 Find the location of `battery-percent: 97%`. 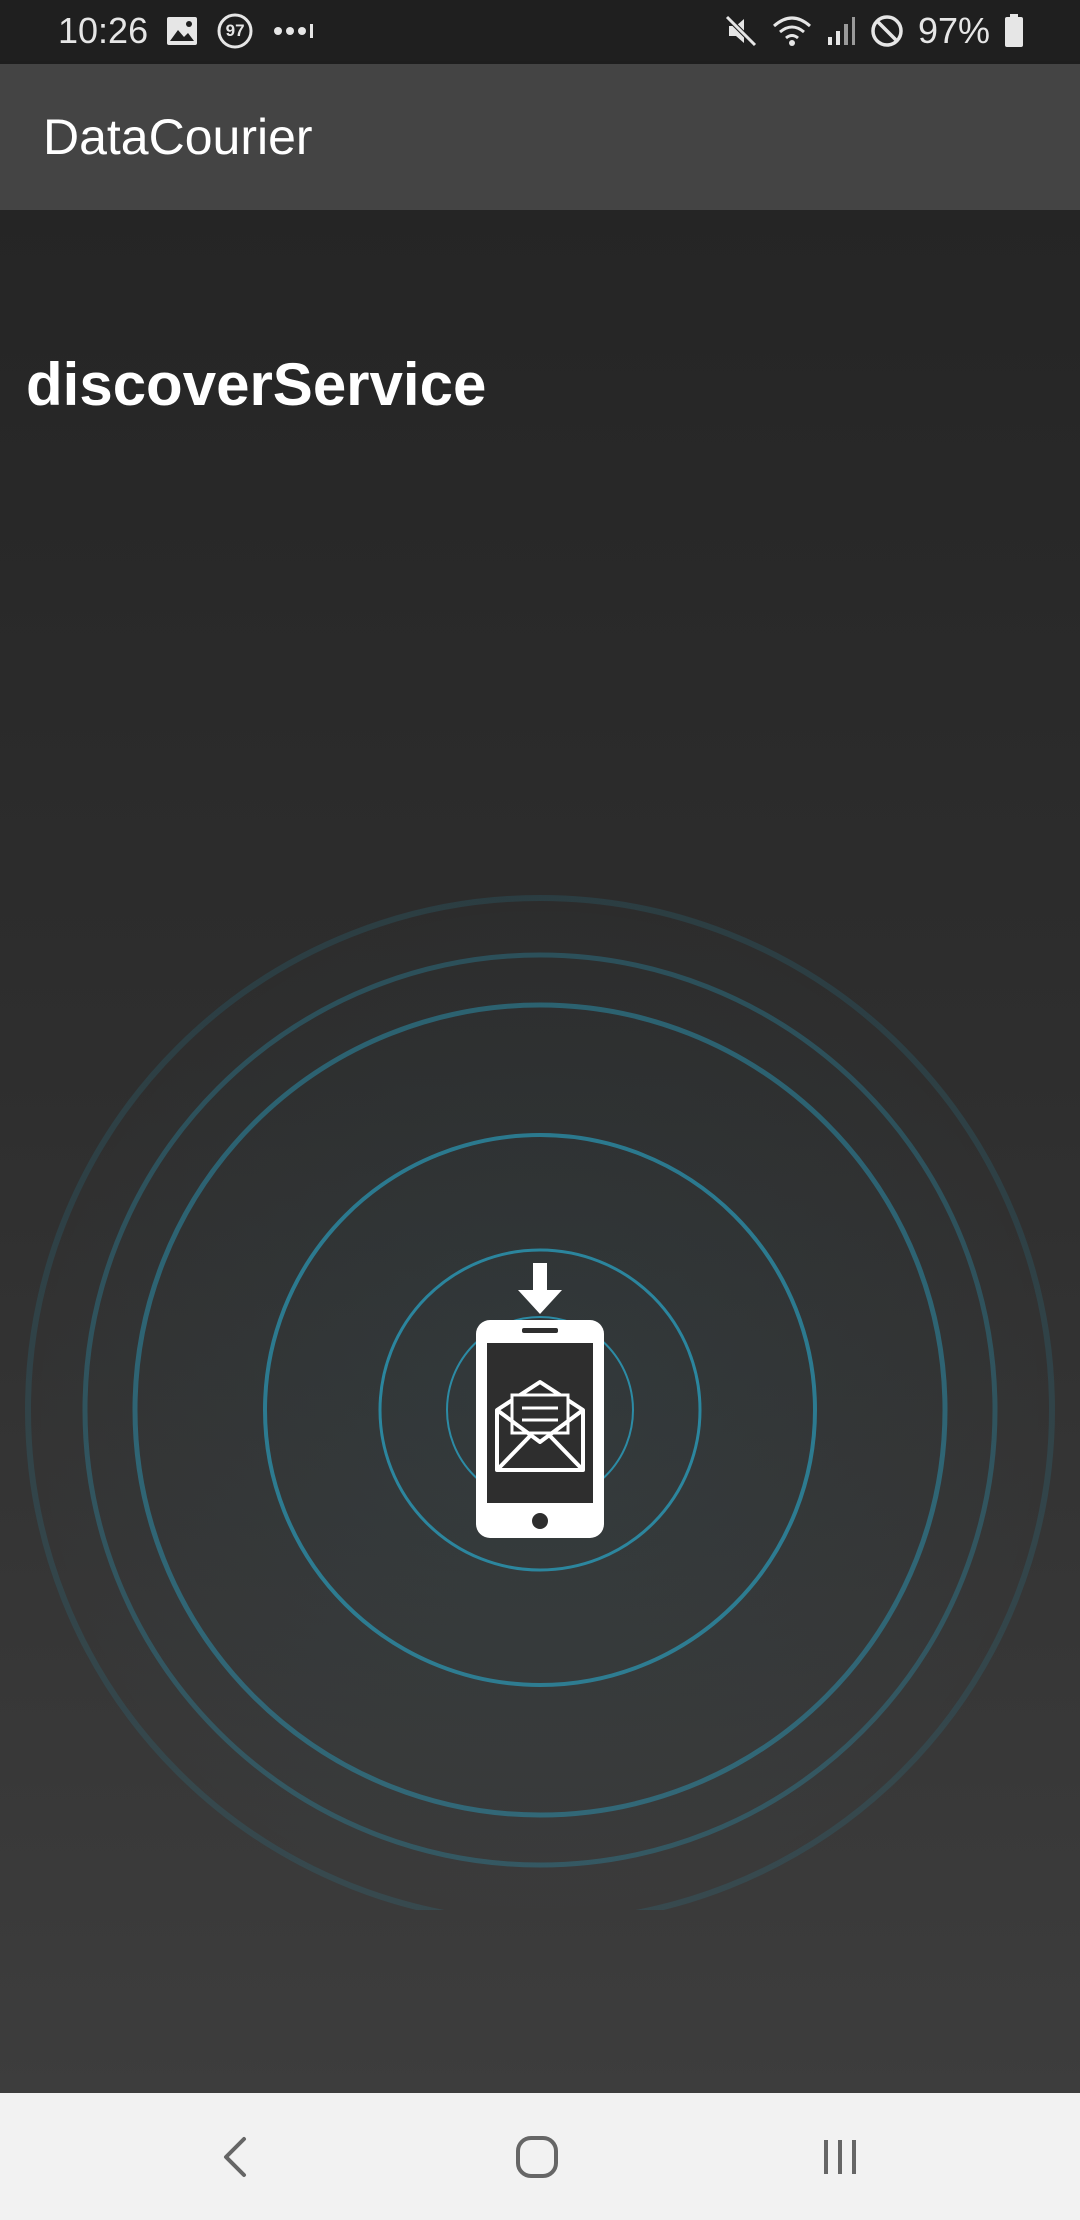

battery-percent: 97% is located at coordinates (953, 30).